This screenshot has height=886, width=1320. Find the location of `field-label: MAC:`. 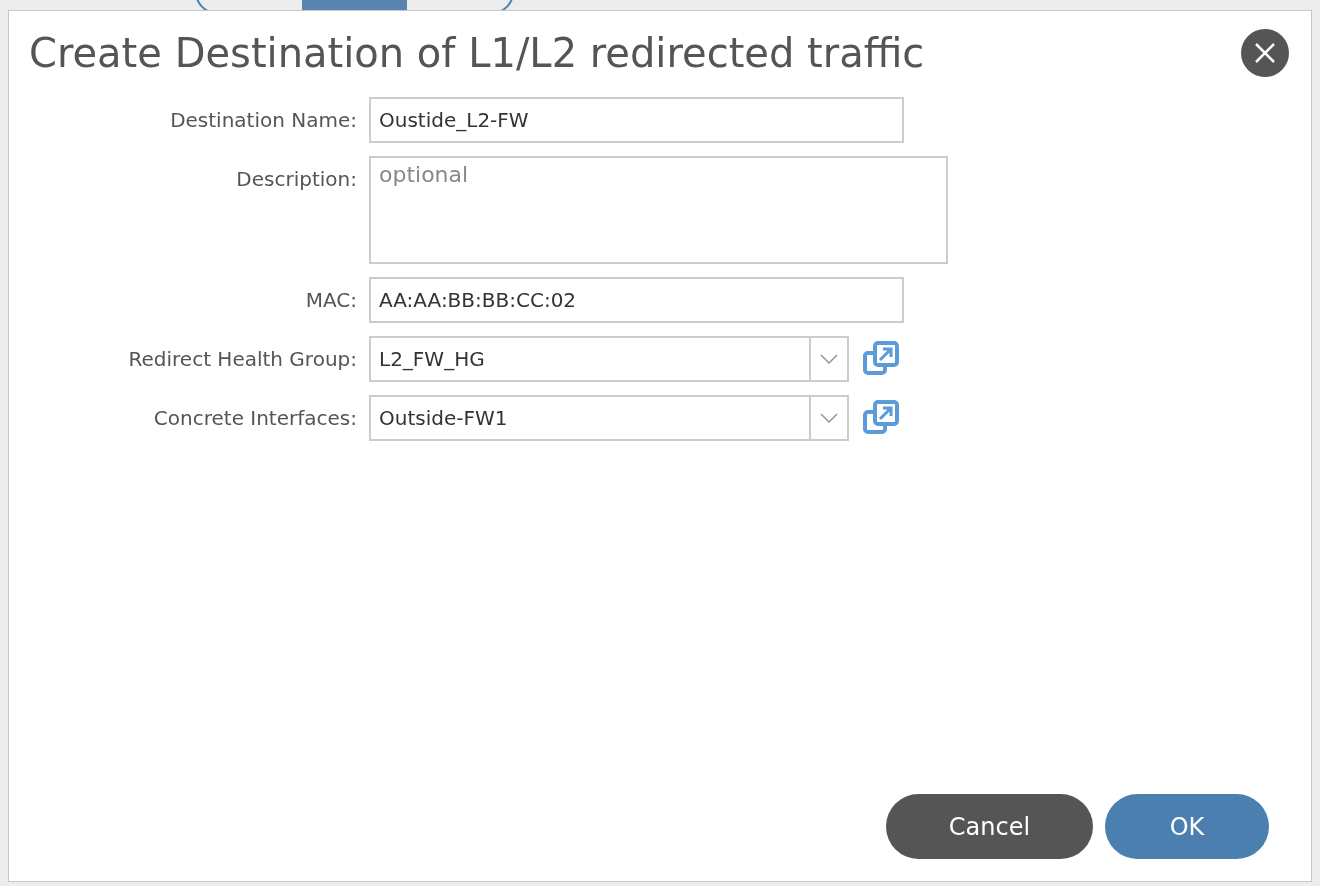

field-label: MAC: is located at coordinates (331, 300).